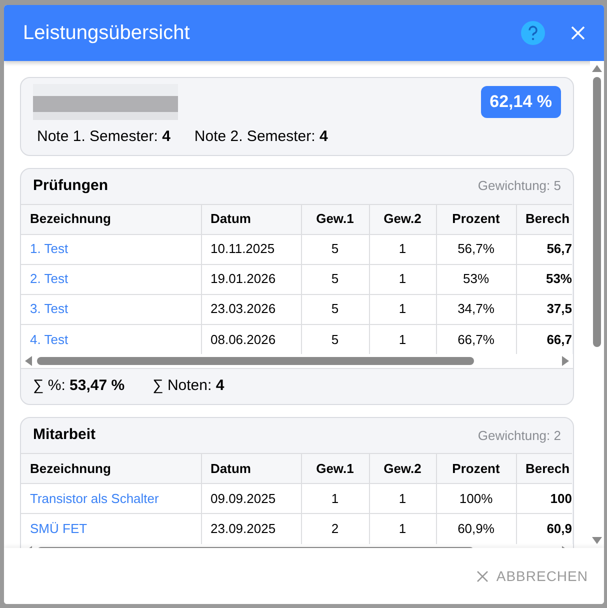  I want to click on table-cell: 34,7%, so click(476, 309).